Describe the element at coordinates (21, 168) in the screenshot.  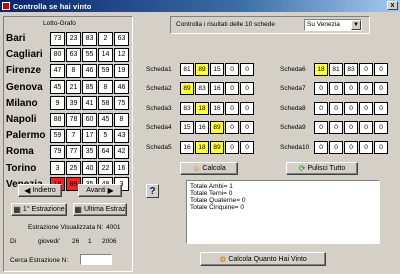
I see `wheel-name: Torino` at that location.